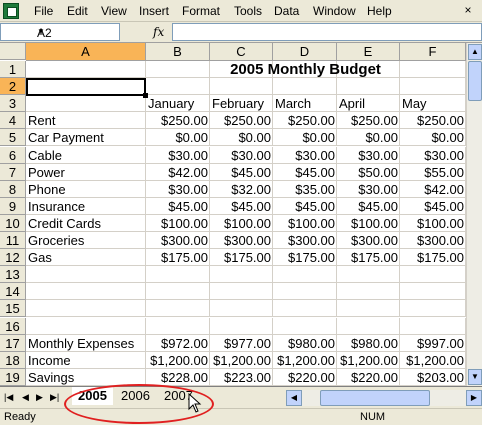 This screenshot has width=482, height=425. I want to click on value-cell: $223.00, so click(241, 377).